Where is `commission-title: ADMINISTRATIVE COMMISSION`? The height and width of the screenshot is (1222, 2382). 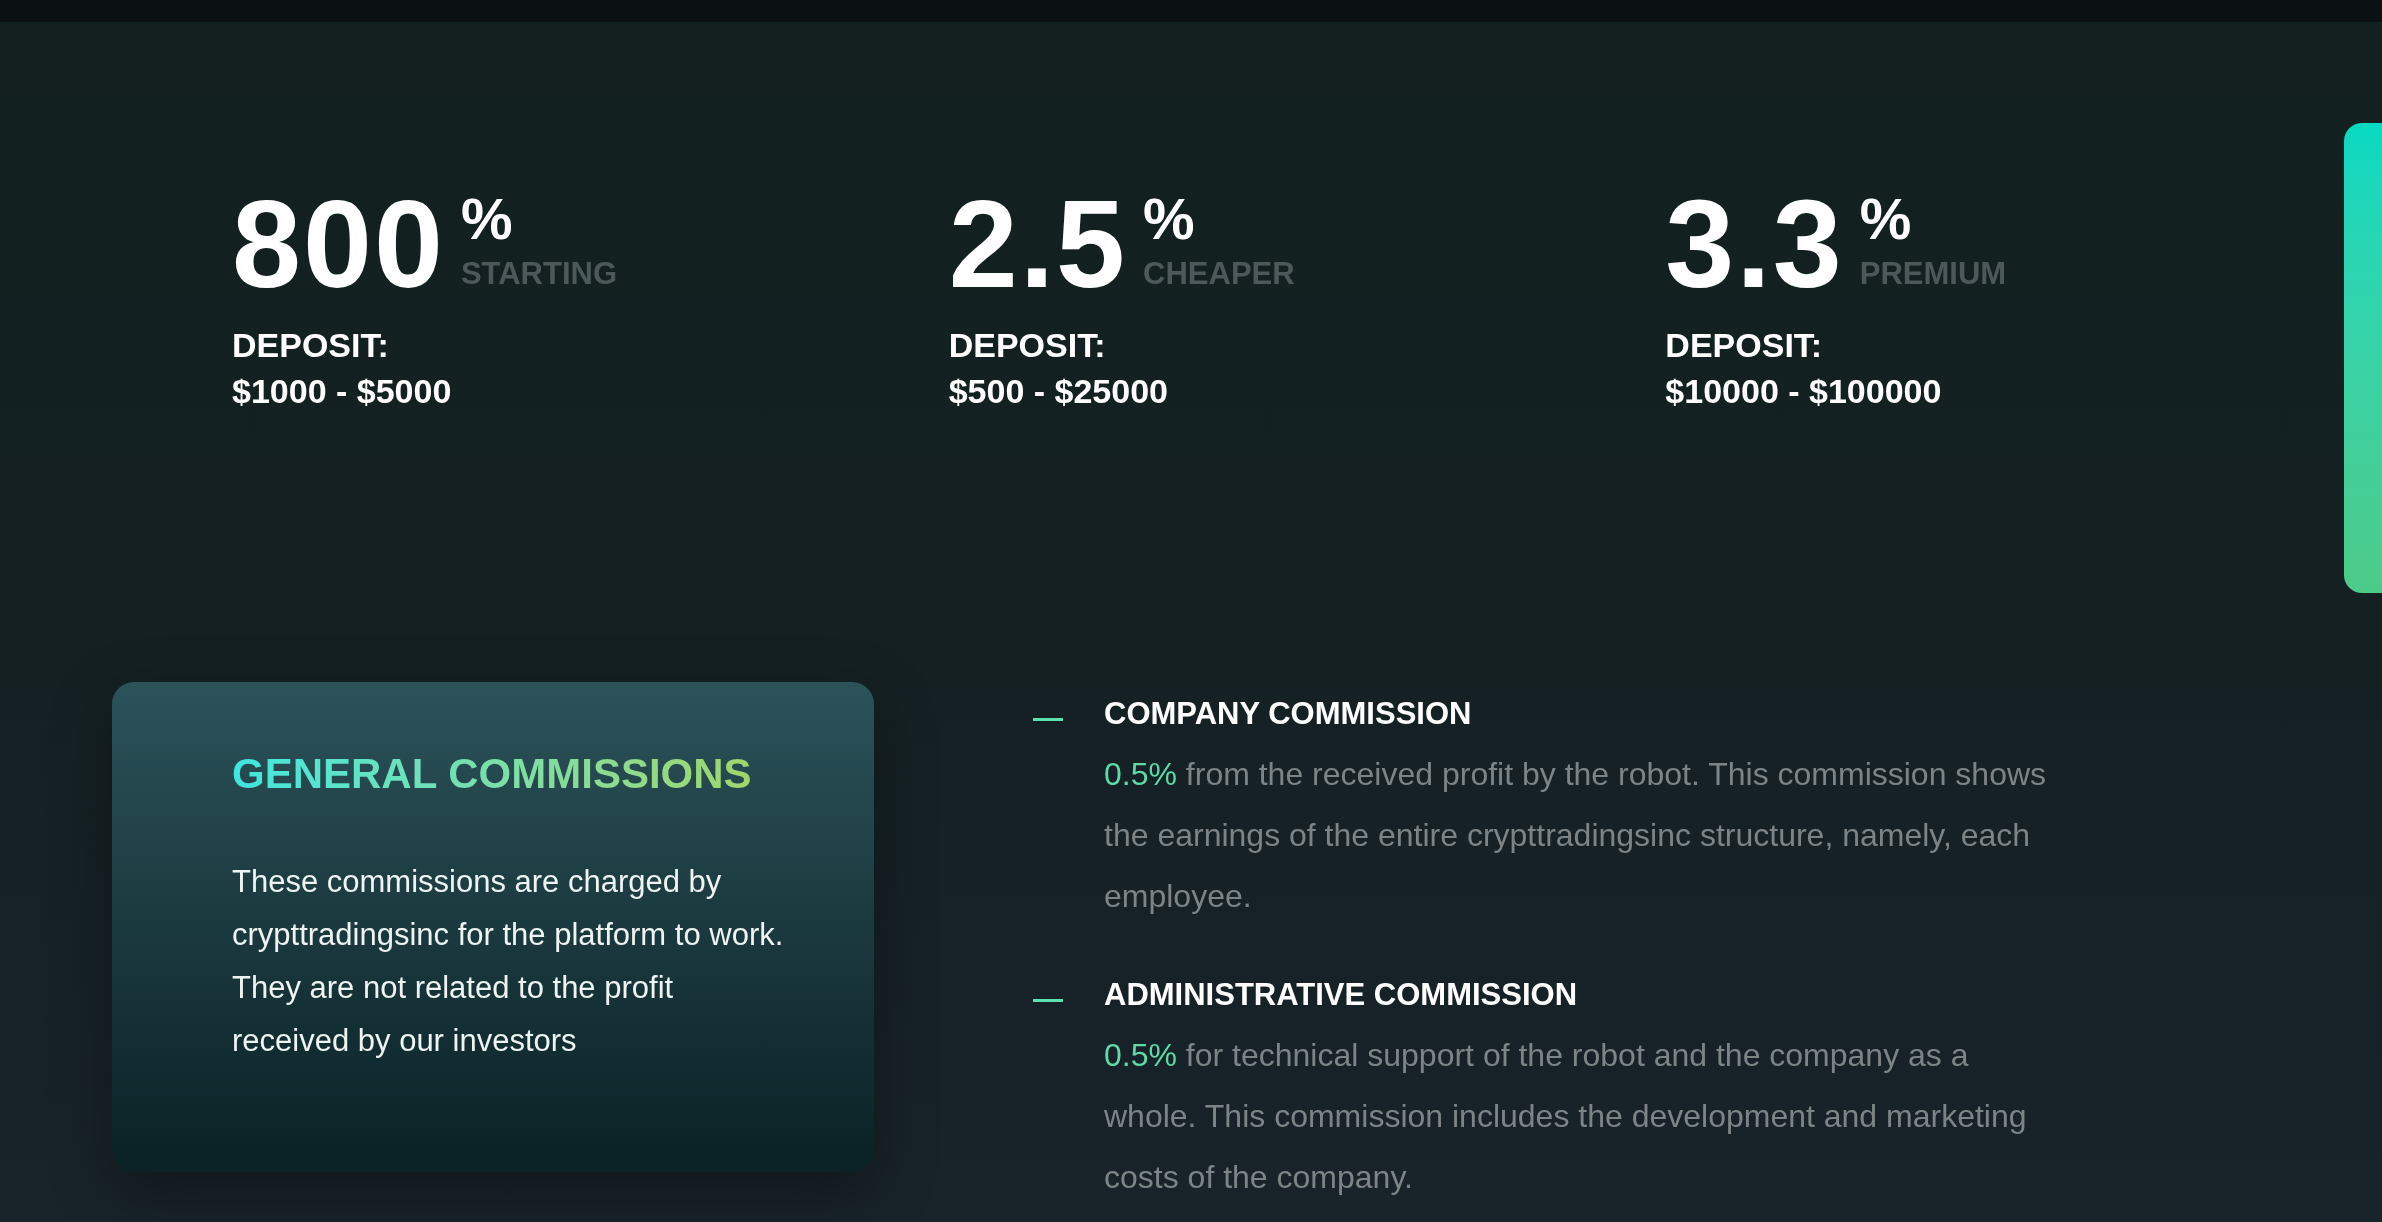
commission-title: ADMINISTRATIVE COMMISSION is located at coordinates (1341, 995).